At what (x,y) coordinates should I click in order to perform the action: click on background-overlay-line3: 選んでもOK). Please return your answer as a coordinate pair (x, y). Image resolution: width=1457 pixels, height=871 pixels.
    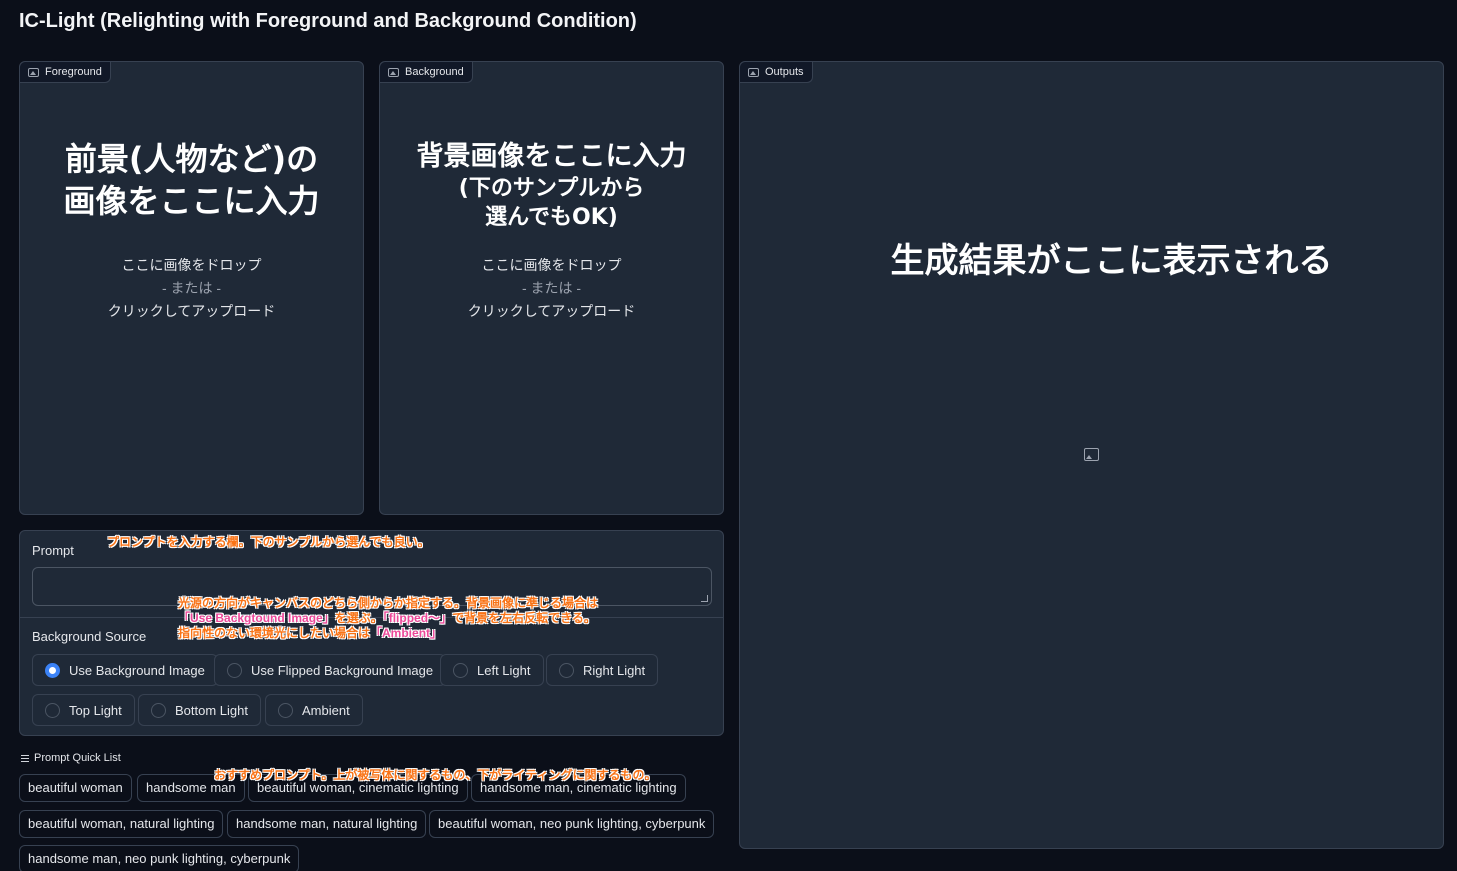
    Looking at the image, I should click on (551, 217).